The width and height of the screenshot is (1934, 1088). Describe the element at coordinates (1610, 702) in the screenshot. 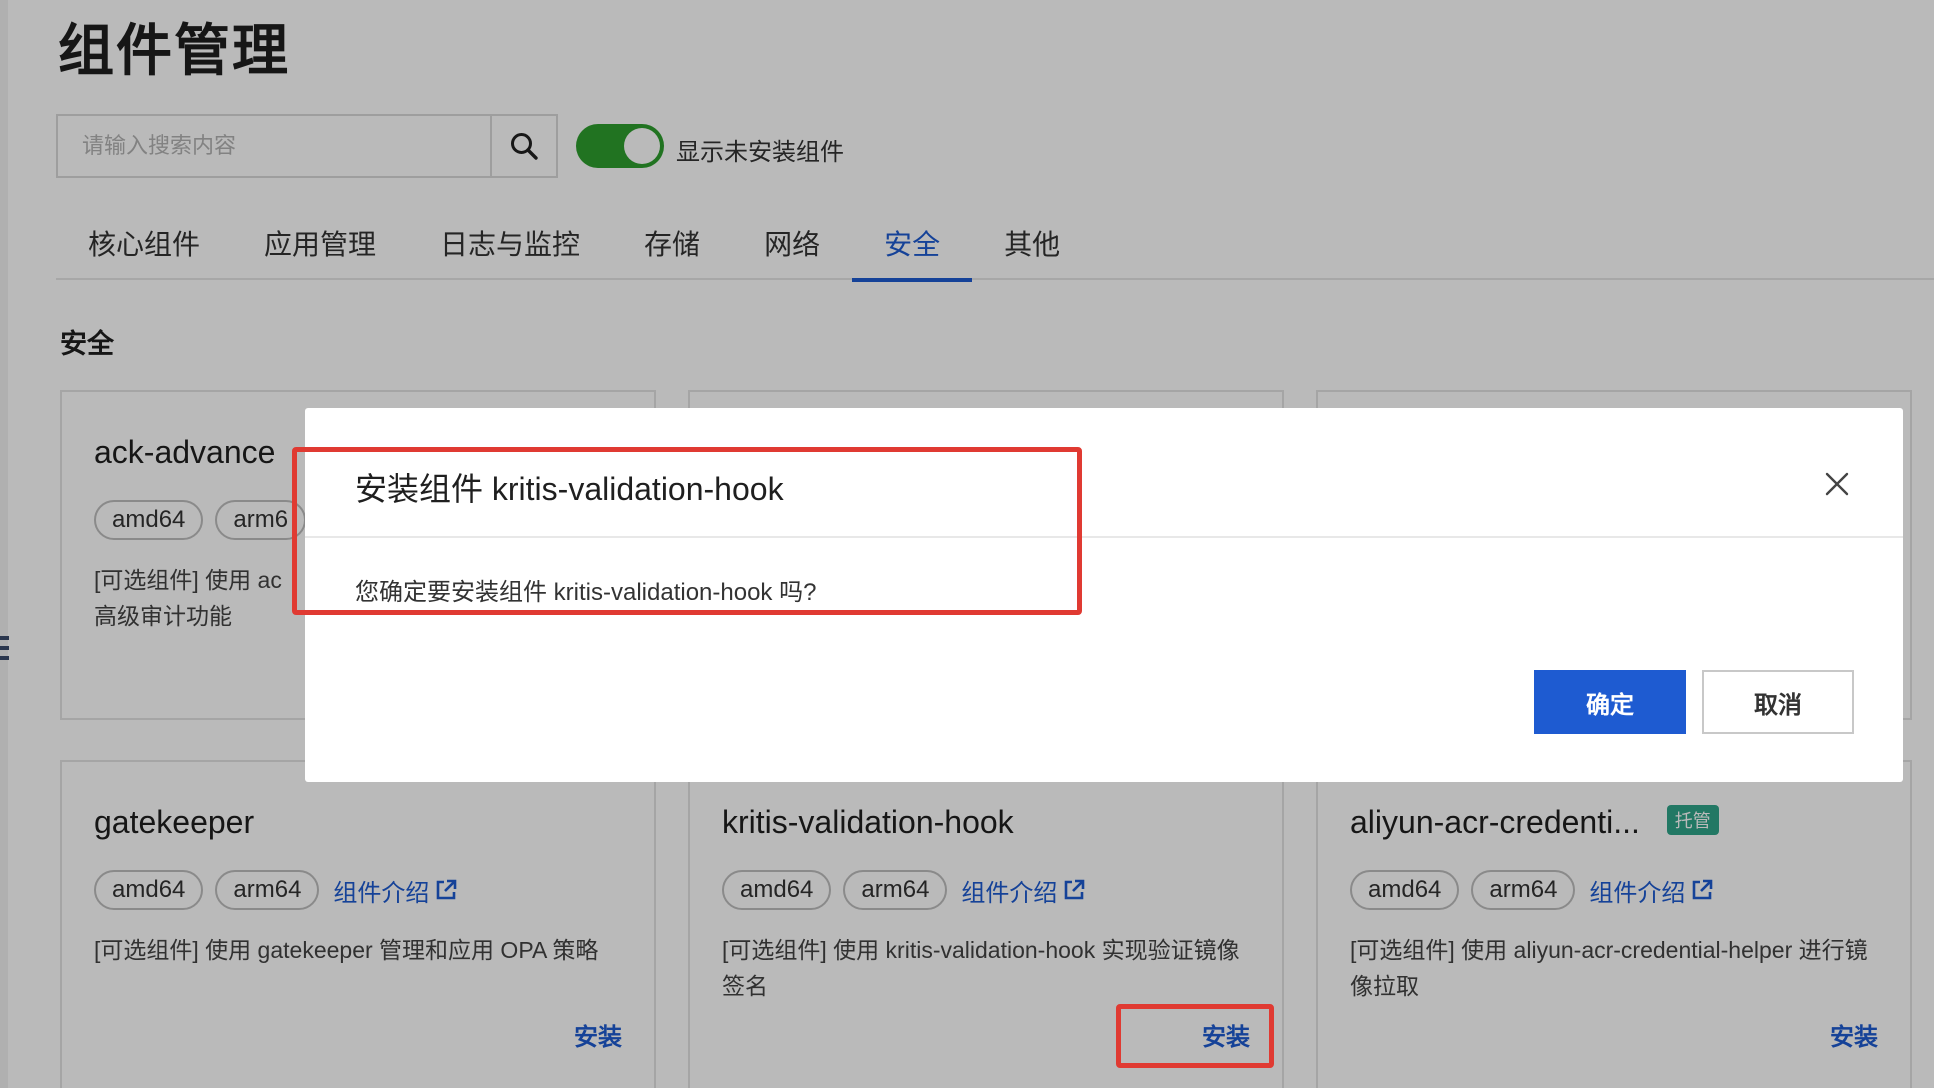

I see `confirm-button: 确定` at that location.